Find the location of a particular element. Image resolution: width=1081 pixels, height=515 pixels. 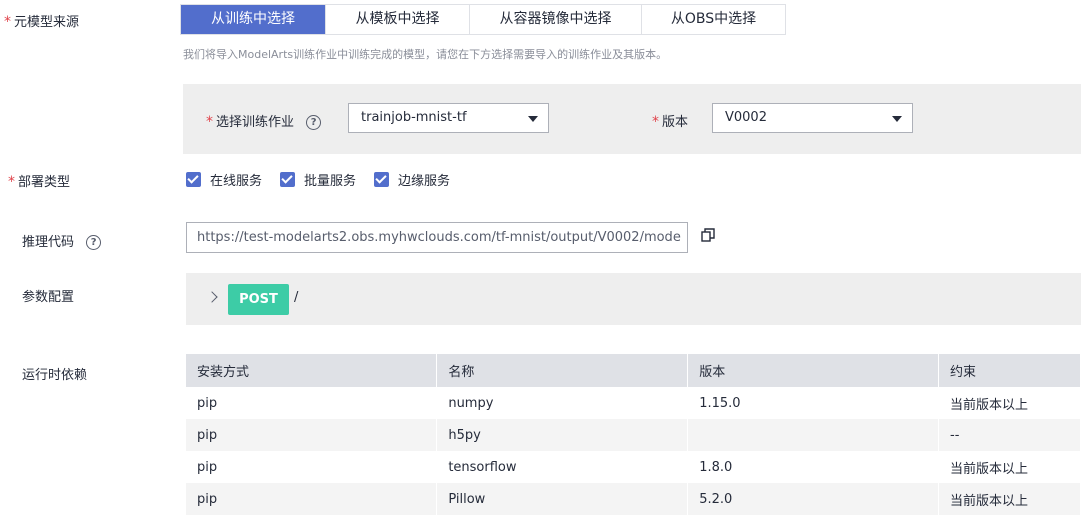

post-method-badge: POST is located at coordinates (258, 299).